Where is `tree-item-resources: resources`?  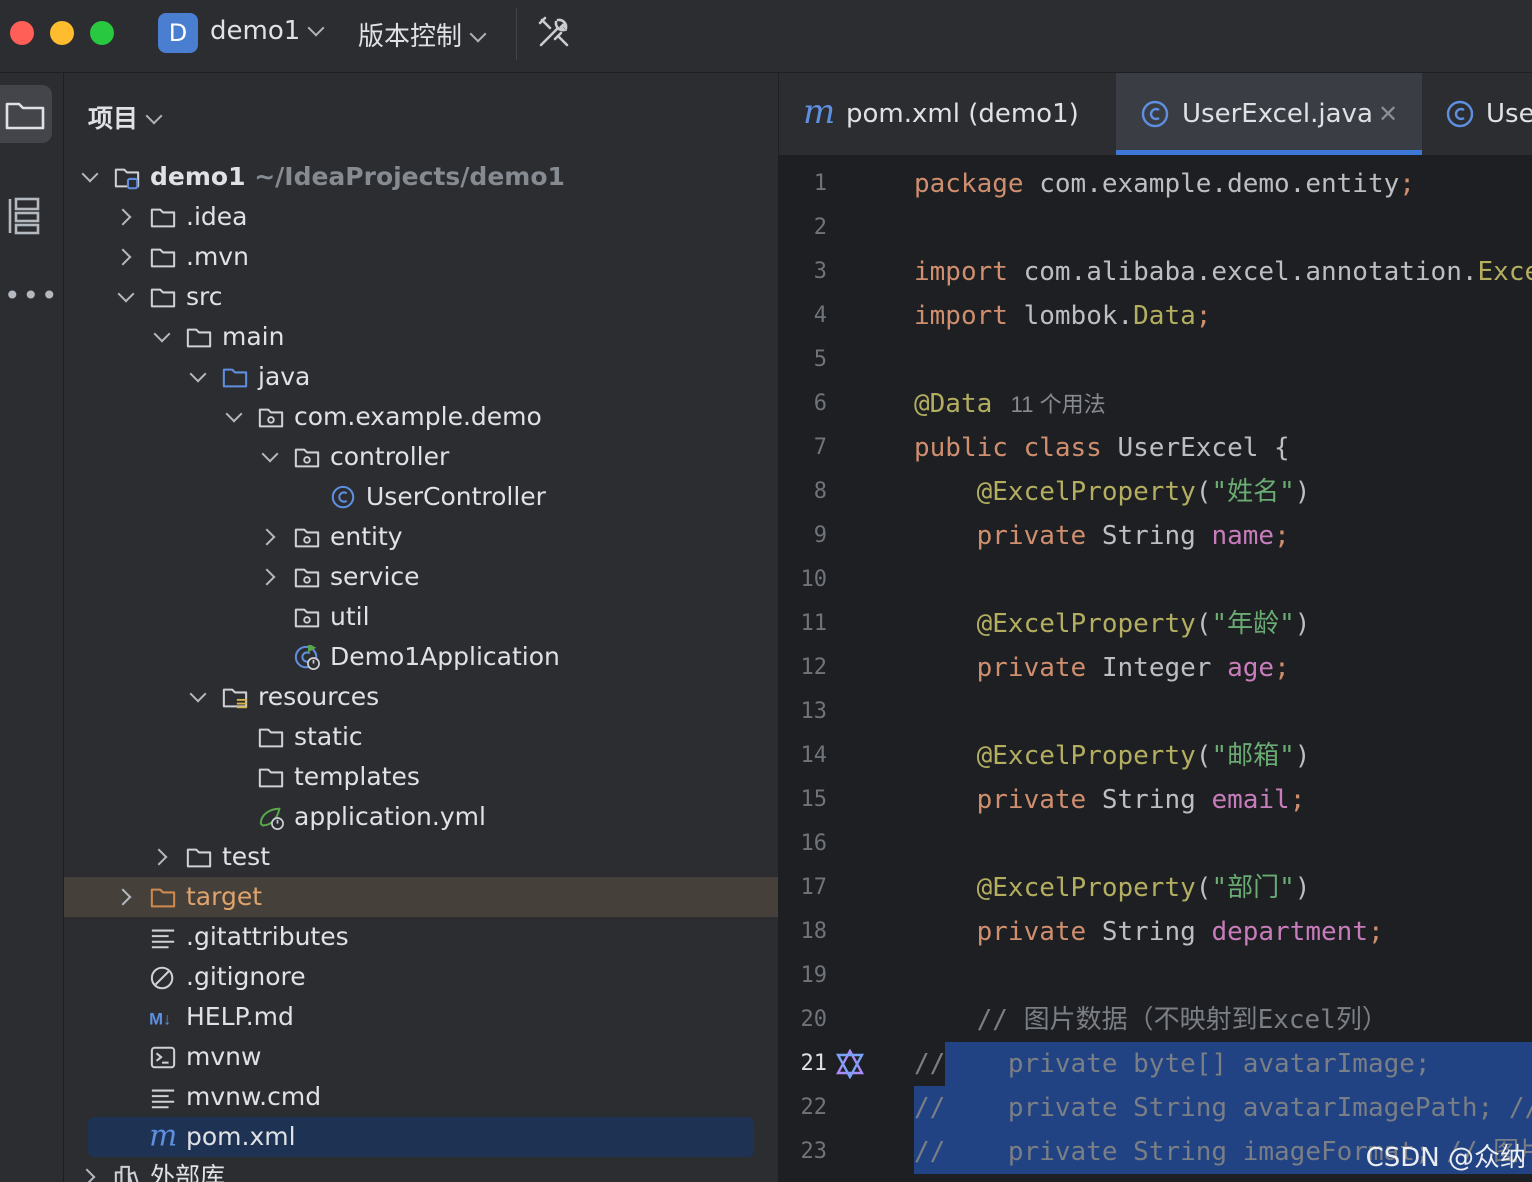 tree-item-resources: resources is located at coordinates (421, 697).